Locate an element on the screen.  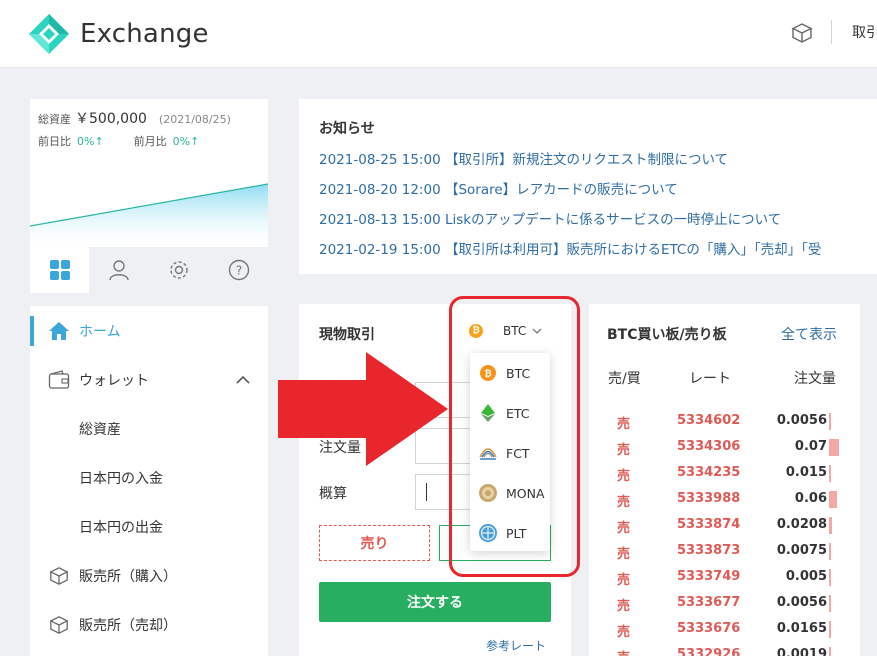
orderbook-row: 売 5334235 0.015 is located at coordinates (724, 472).